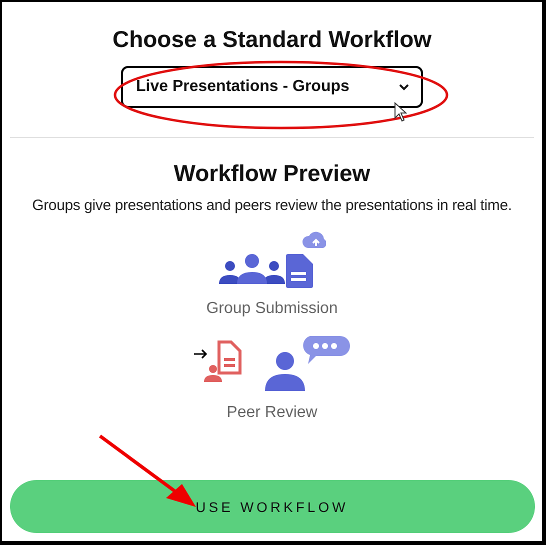  What do you see at coordinates (272, 173) in the screenshot?
I see `preview-heading: Workflow Preview` at bounding box center [272, 173].